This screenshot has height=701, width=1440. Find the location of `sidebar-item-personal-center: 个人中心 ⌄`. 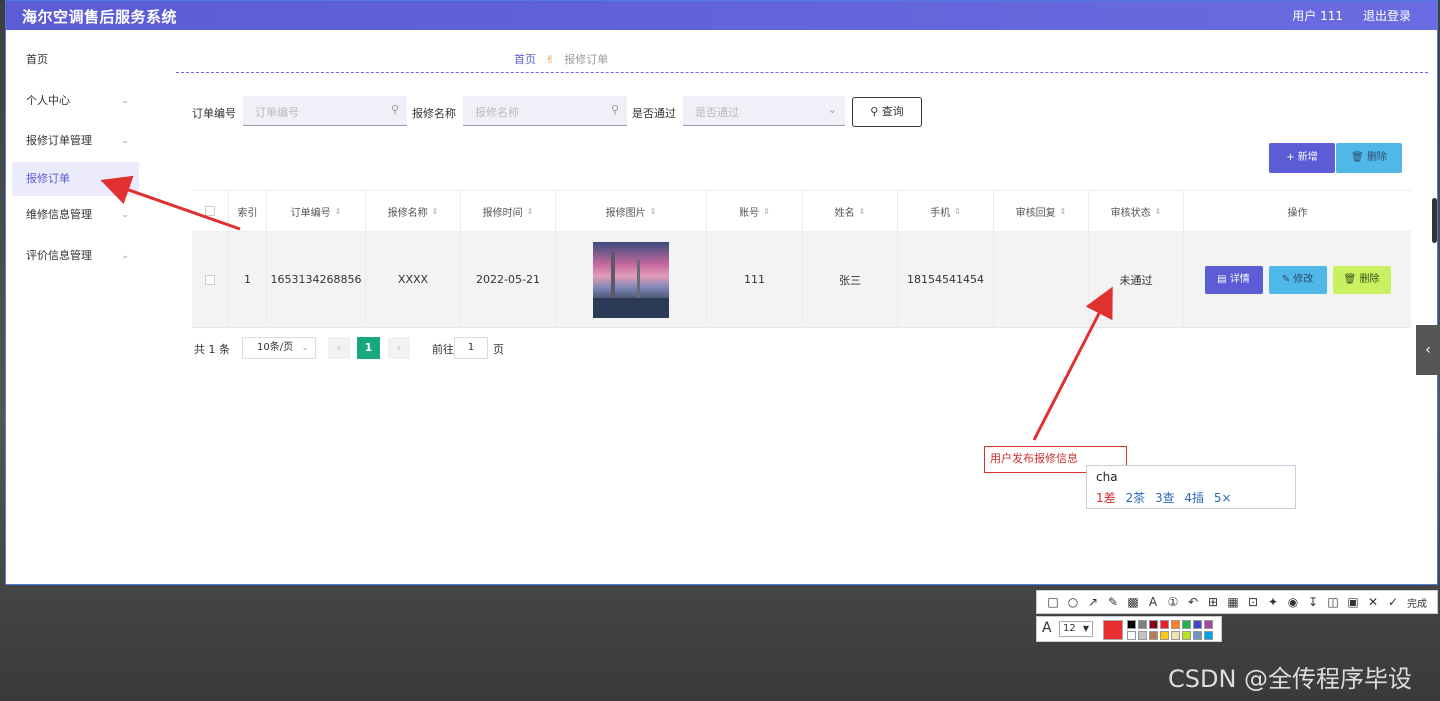

sidebar-item-personal-center: 个人中心 ⌄ is located at coordinates (75, 101).